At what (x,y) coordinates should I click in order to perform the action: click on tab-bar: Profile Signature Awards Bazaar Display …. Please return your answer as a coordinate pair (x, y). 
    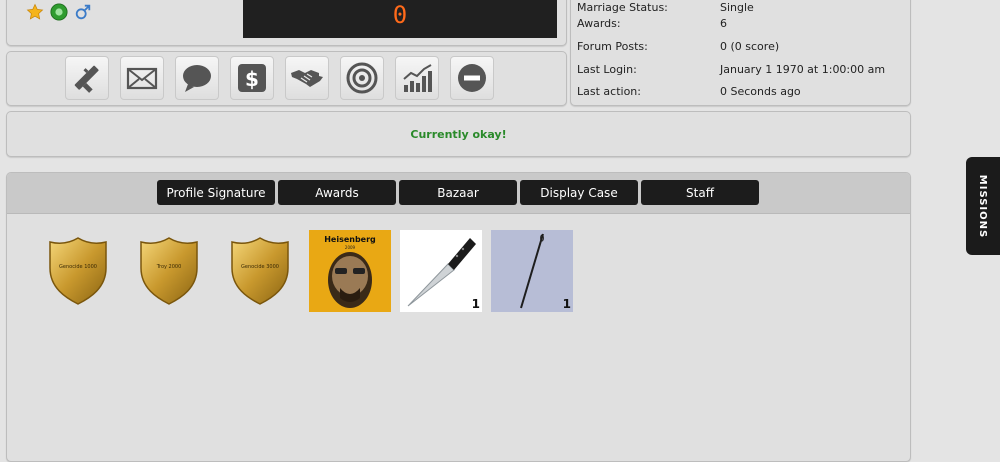
    Looking at the image, I should click on (458, 193).